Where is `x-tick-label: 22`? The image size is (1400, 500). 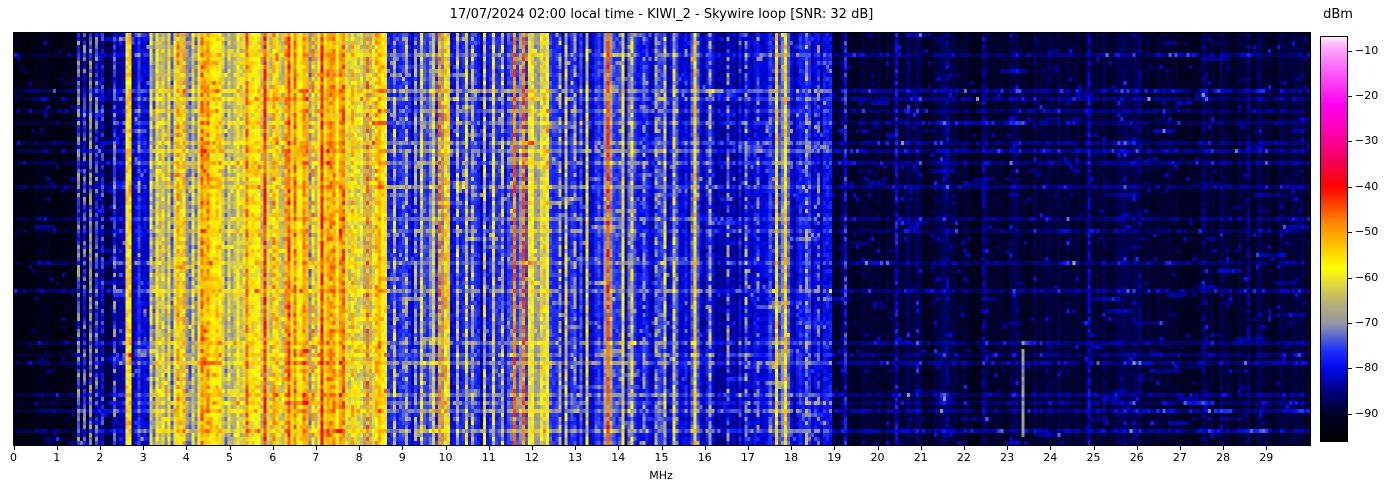
x-tick-label: 22 is located at coordinates (963, 457).